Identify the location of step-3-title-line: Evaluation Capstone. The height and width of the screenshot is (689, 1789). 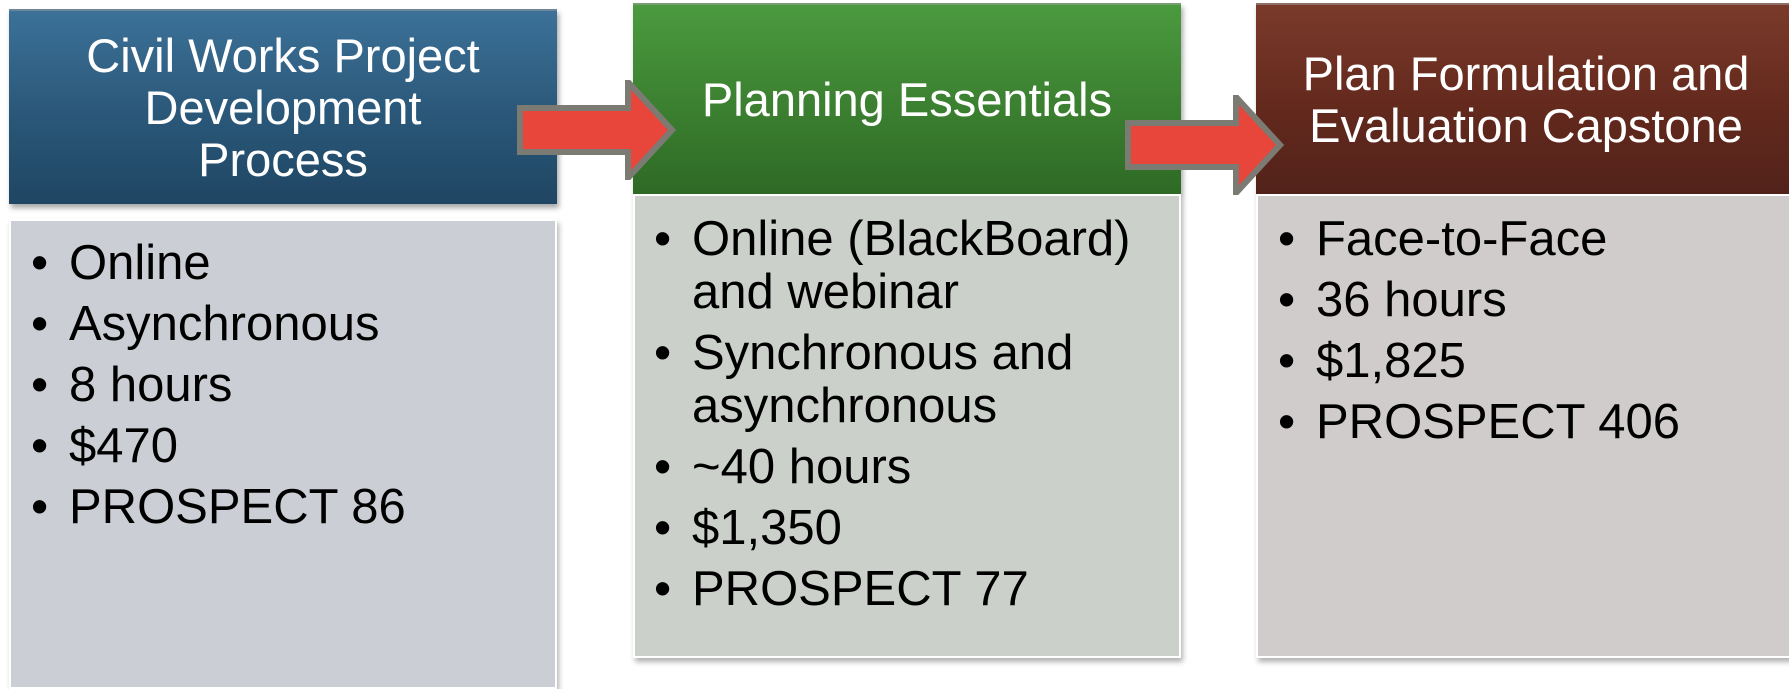
(1526, 125).